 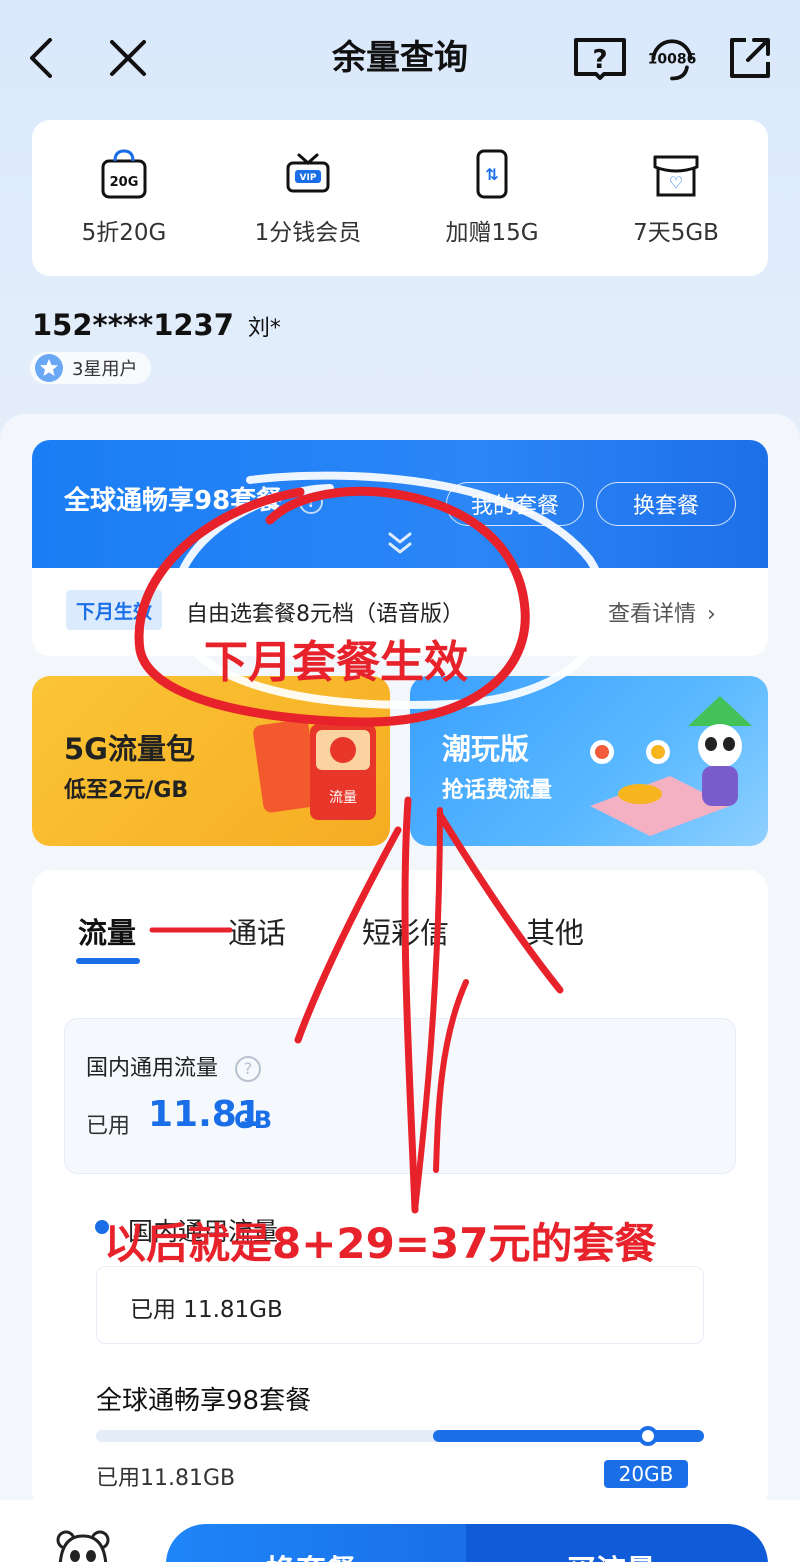 I want to click on data-coupon-icon: 流量, so click(x=314, y=769).